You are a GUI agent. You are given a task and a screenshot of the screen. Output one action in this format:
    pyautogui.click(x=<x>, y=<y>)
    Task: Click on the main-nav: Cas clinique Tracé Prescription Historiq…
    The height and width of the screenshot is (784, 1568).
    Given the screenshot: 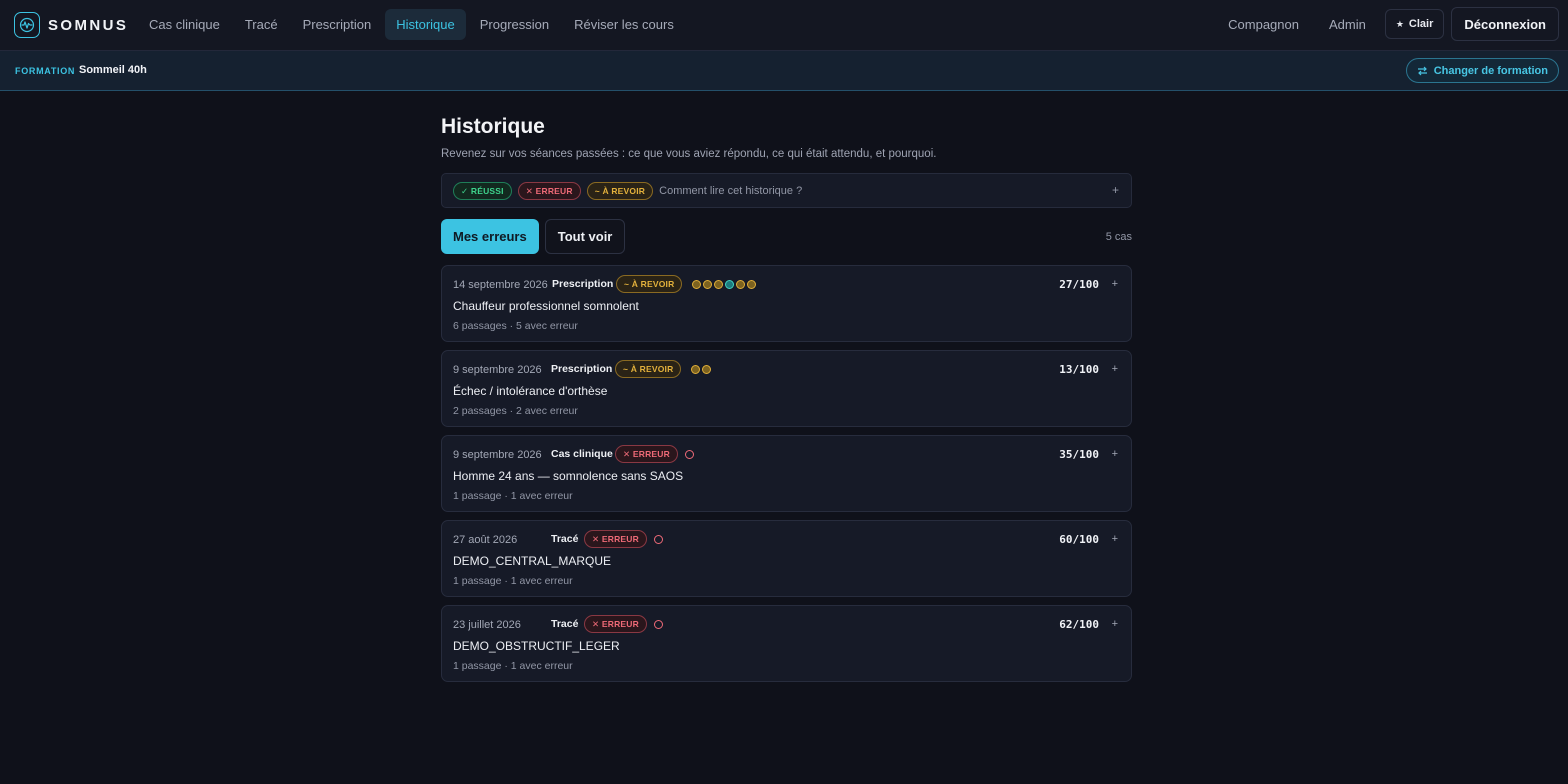 What is the action you would take?
    pyautogui.click(x=413, y=24)
    